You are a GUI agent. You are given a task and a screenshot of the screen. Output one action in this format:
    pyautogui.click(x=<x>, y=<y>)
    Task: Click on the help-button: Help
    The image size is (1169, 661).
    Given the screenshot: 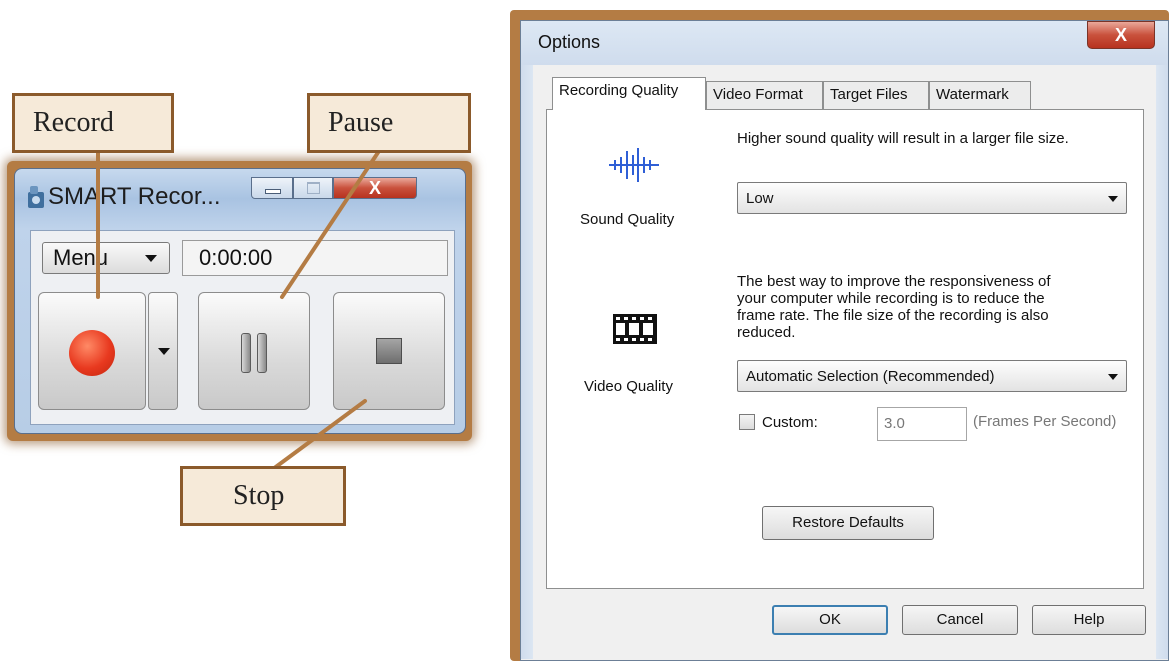 What is the action you would take?
    pyautogui.click(x=1089, y=620)
    